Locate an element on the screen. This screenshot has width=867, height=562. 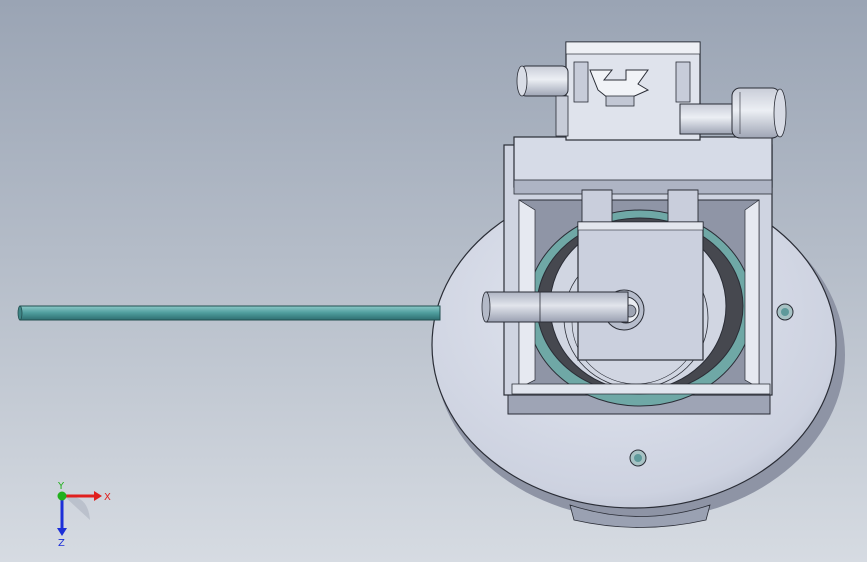
top-crossbar is located at coordinates (643, 165).